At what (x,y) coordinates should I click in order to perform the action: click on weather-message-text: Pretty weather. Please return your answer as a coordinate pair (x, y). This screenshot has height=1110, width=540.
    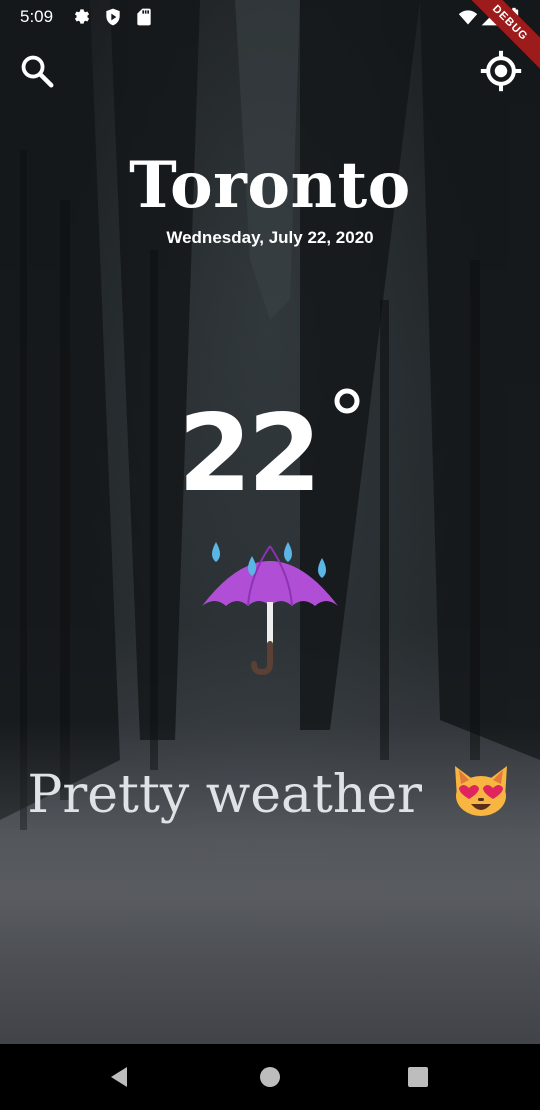
    Looking at the image, I should click on (225, 795).